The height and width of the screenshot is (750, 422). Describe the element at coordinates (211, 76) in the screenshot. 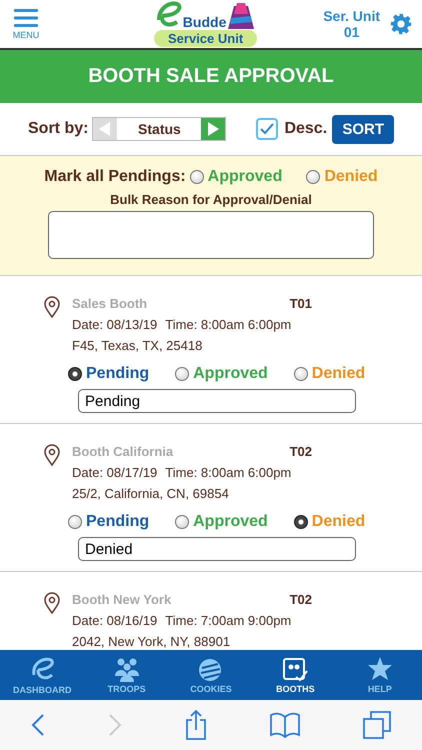

I see `page-title: BOOTH SALE APPROVAL` at that location.